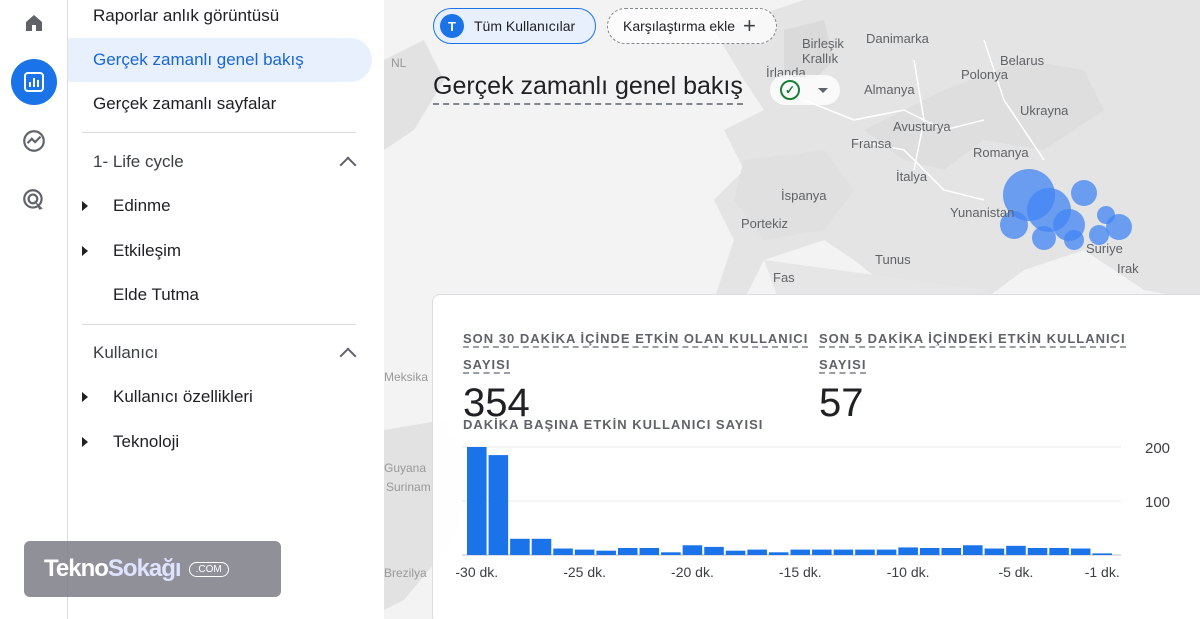 This screenshot has width=1200, height=619. Describe the element at coordinates (142, 205) in the screenshot. I see `nav-item-label: Edinme` at that location.